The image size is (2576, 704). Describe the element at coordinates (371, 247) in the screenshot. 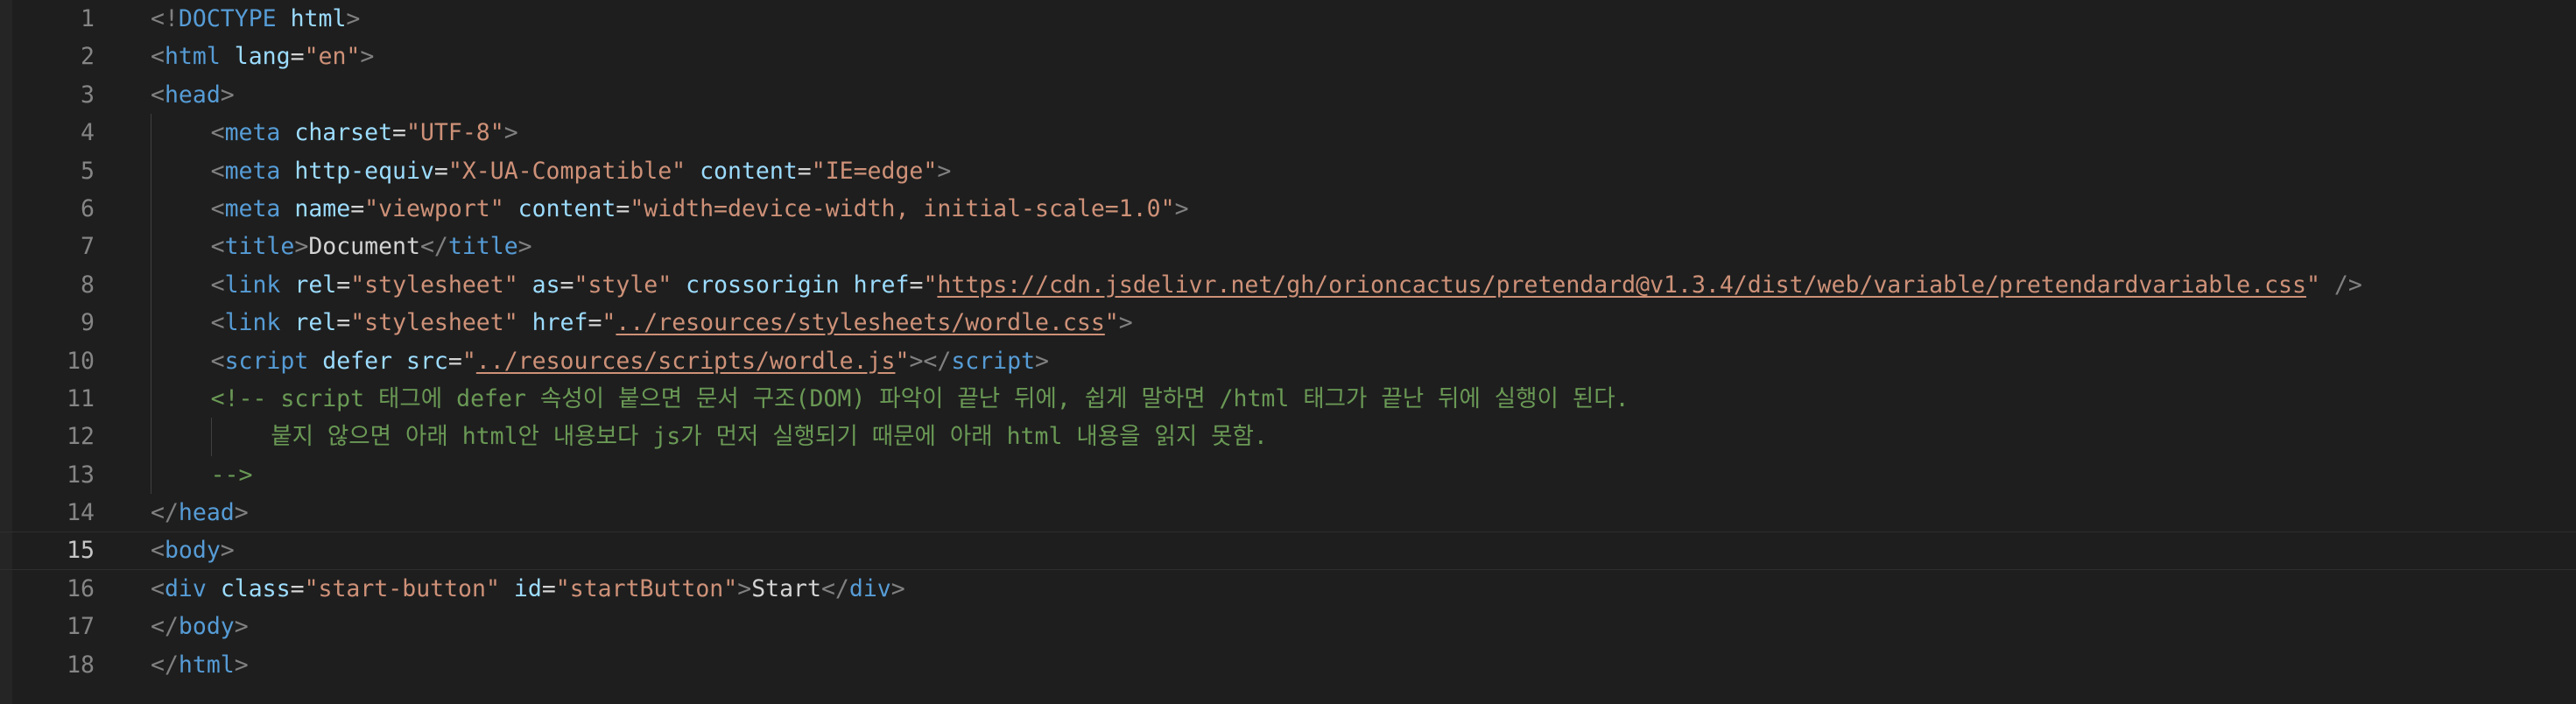

I see `line-content: <title>Document</title>` at that location.